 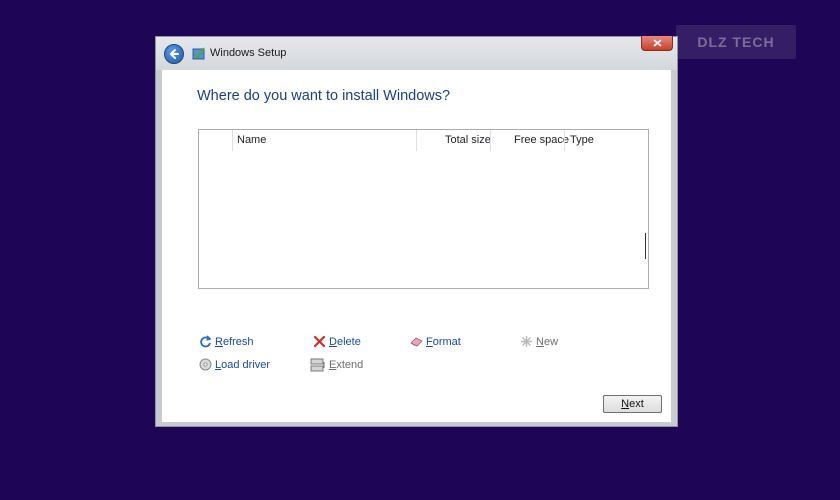 What do you see at coordinates (423, 140) in the screenshot?
I see `table-header: Name Total size Free space Type` at bounding box center [423, 140].